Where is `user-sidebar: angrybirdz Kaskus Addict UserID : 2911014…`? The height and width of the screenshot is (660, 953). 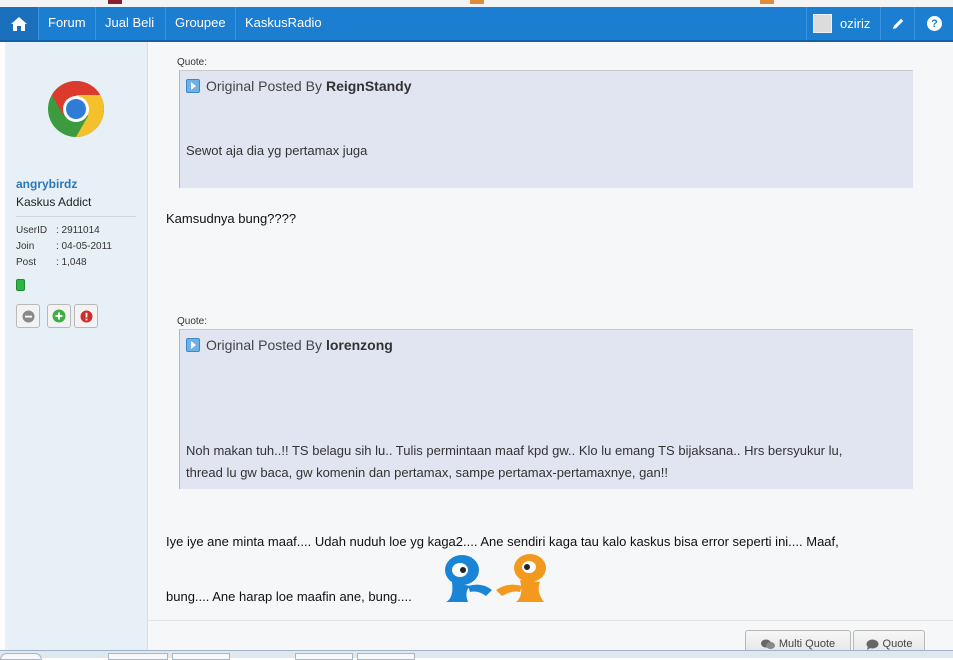
user-sidebar: angrybirdz Kaskus Addict UserID : 2911014… is located at coordinates (76, 349).